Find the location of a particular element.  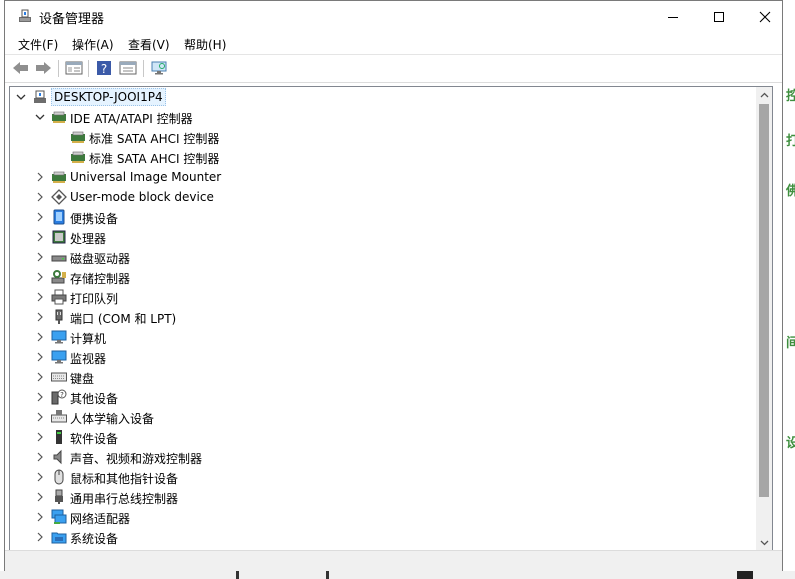

menu-bar: 文件(F) 操作(A) 查看(V) 帮助(H) is located at coordinates (393, 43).